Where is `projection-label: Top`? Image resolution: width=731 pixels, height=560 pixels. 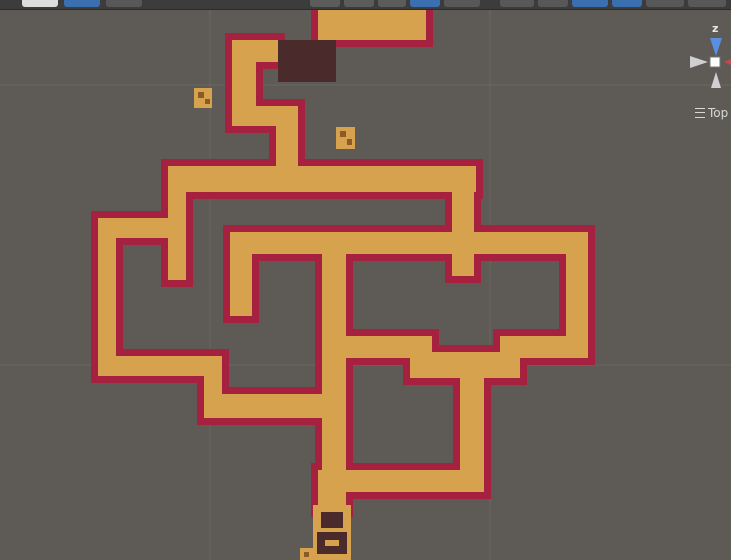 projection-label: Top is located at coordinates (711, 113).